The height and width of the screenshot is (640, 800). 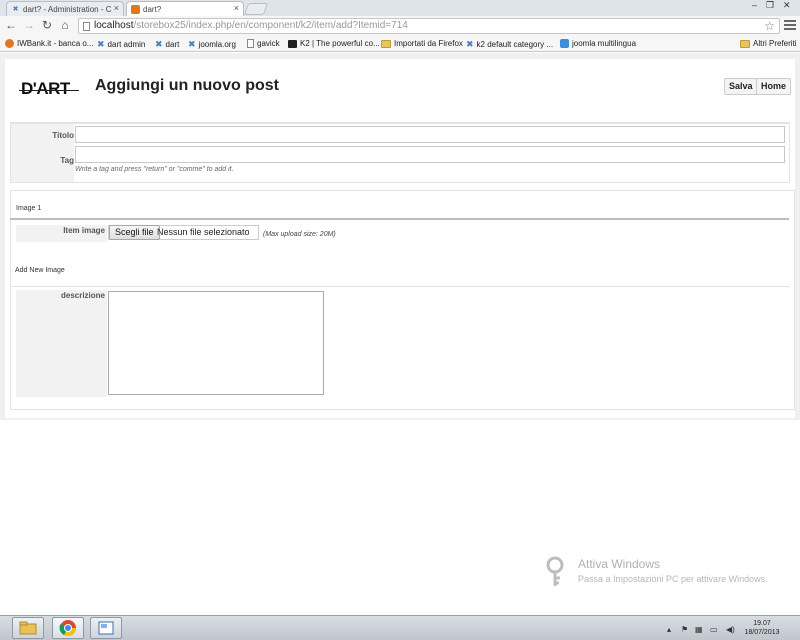 What do you see at coordinates (741, 86) in the screenshot?
I see `save-button: Salva` at bounding box center [741, 86].